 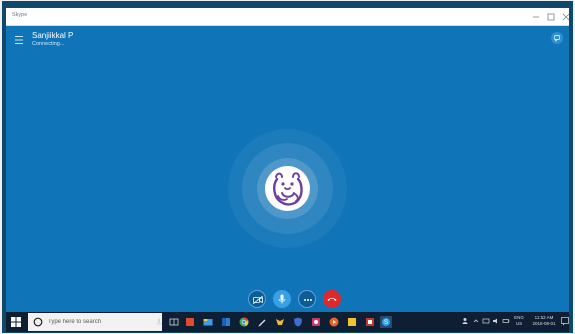 I want to click on windows-logo-icon, so click(x=16, y=322).